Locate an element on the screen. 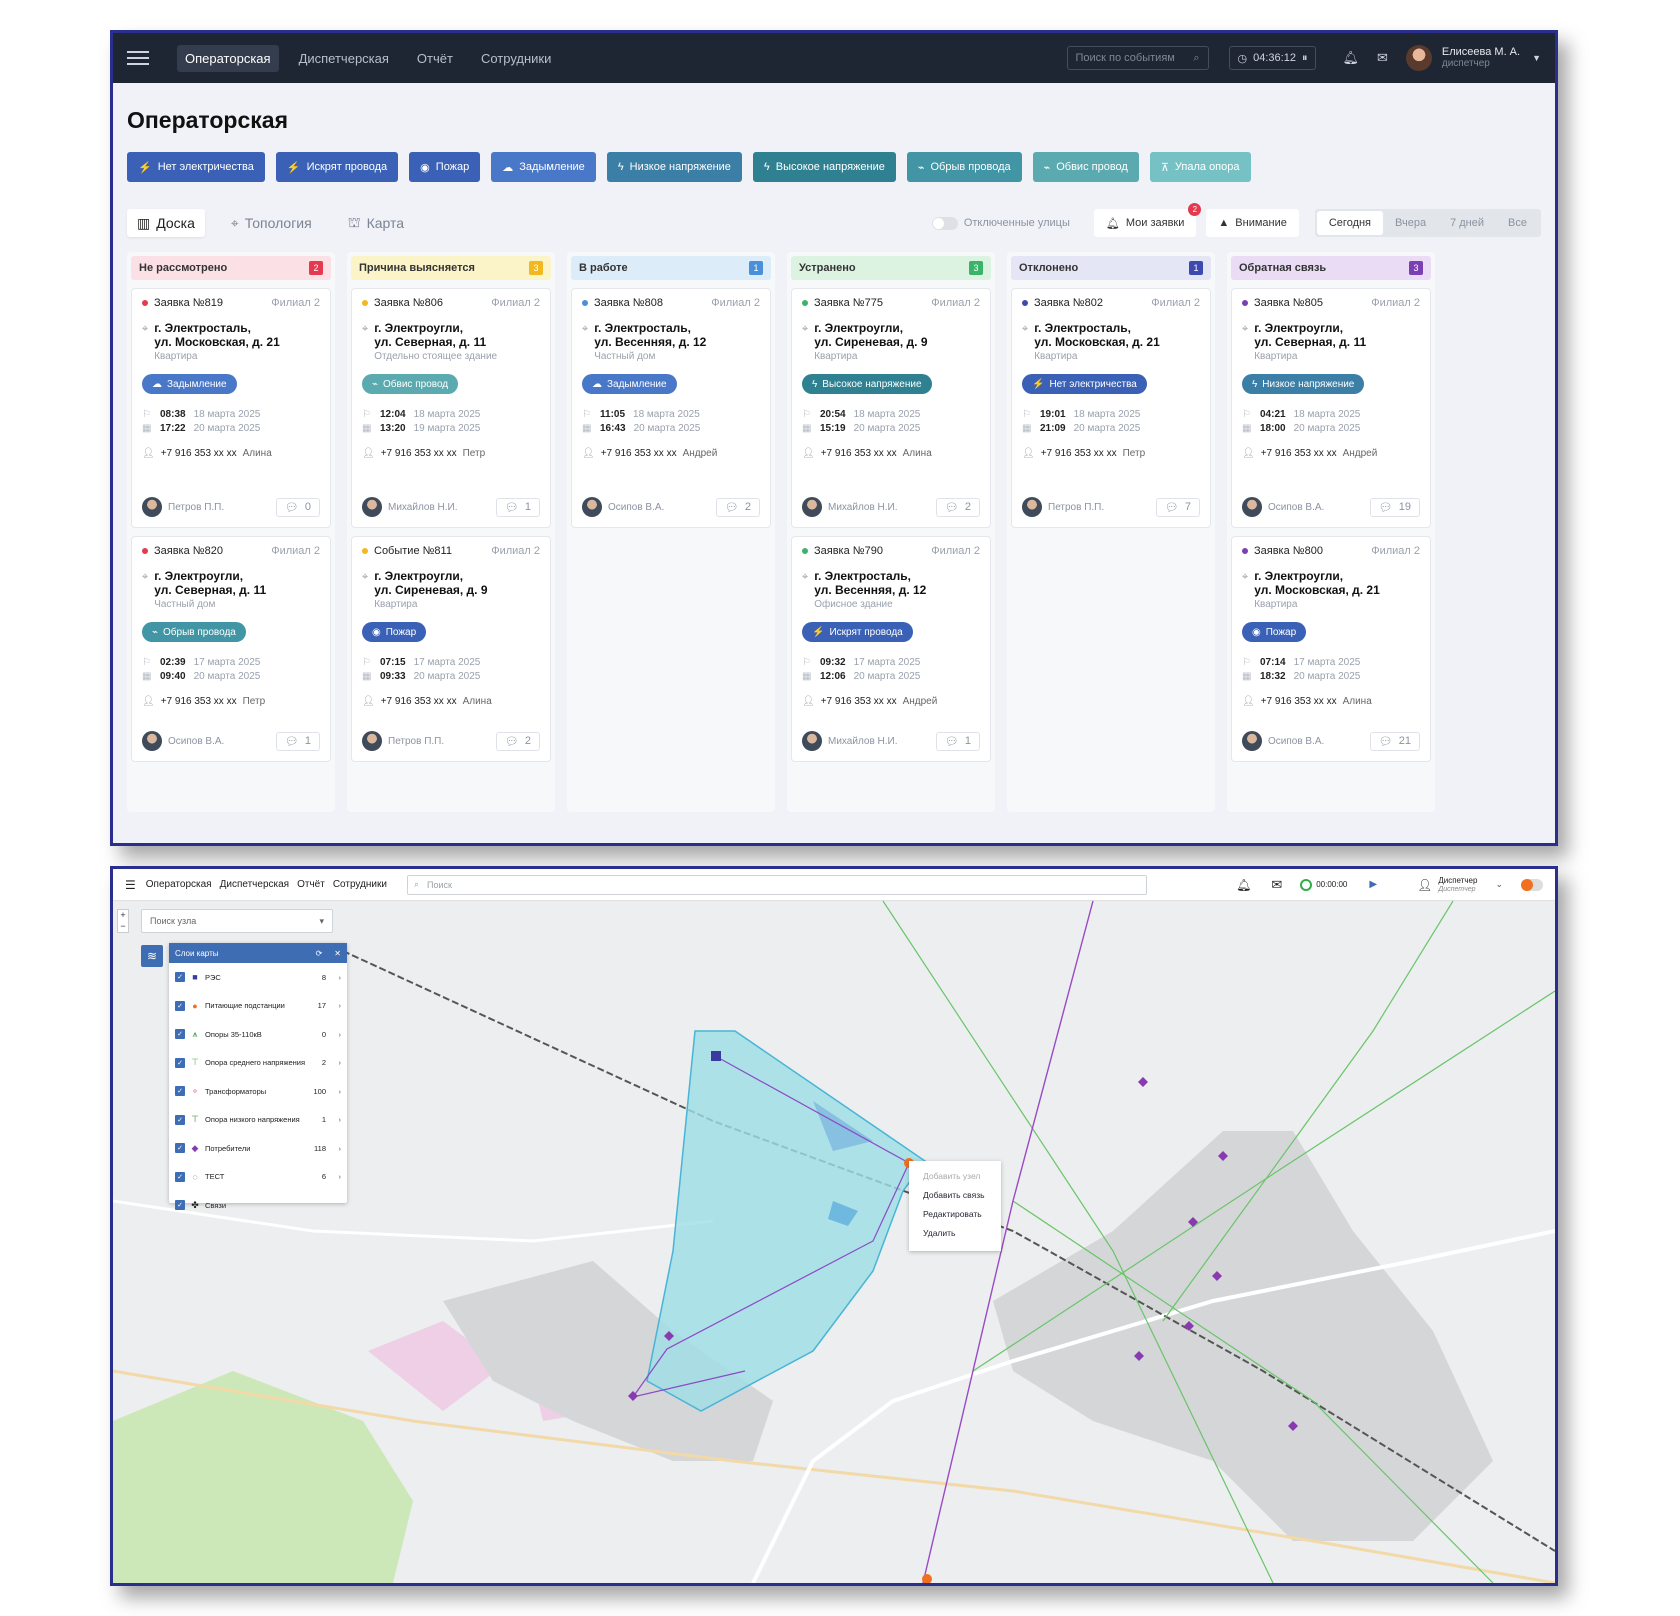 The height and width of the screenshot is (1616, 1680). pause-icon: ⏸ is located at coordinates (1305, 58).